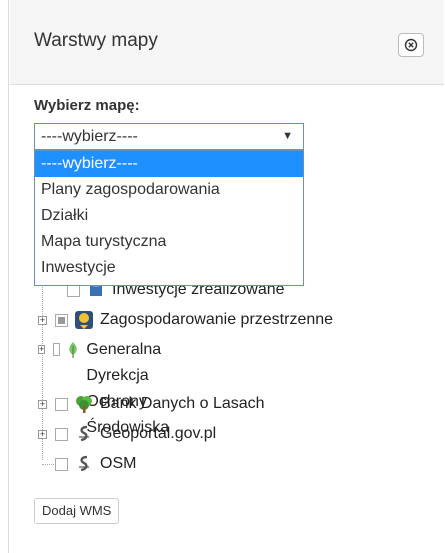 Image resolution: width=445 pixels, height=553 pixels. I want to click on left-border, so click(8, 276).